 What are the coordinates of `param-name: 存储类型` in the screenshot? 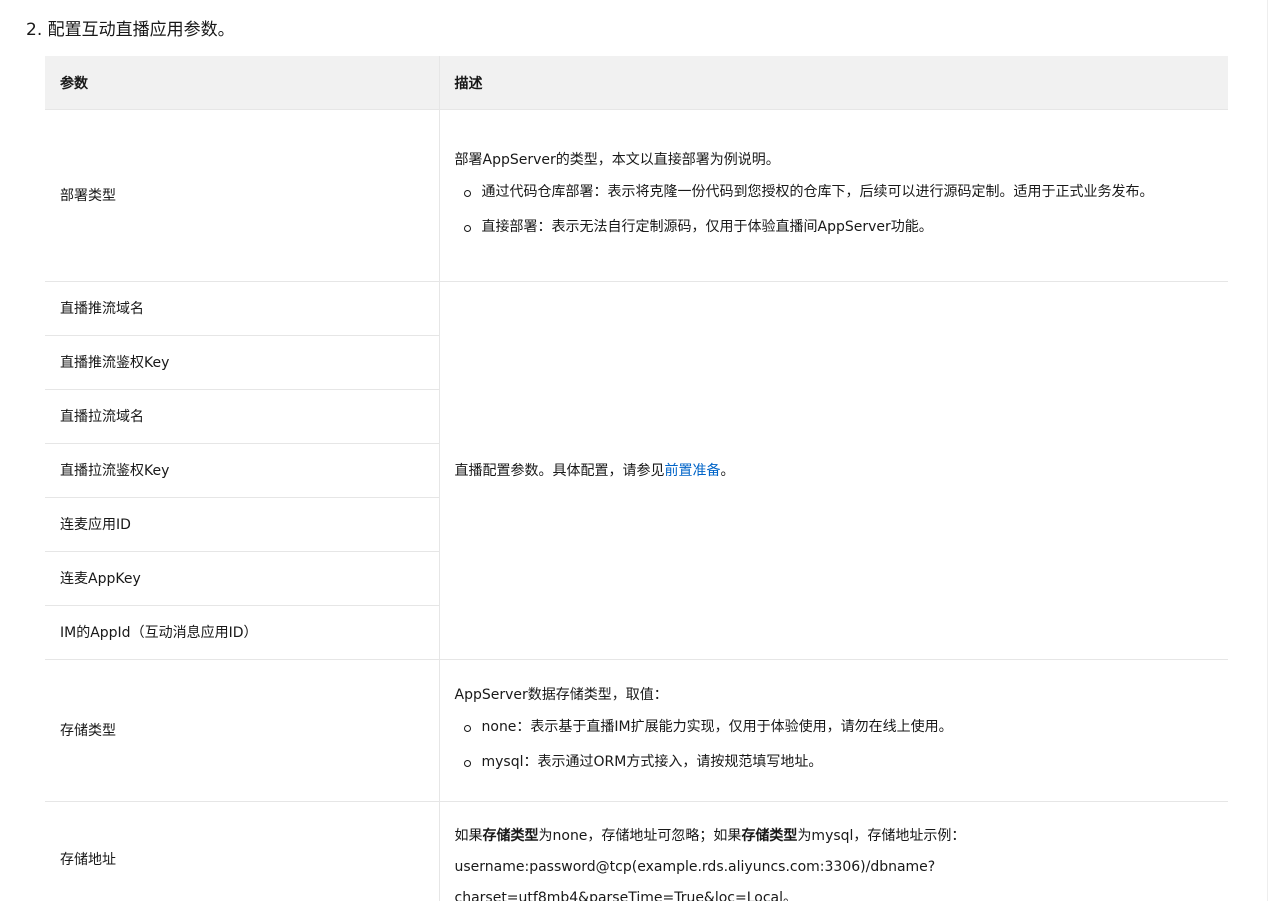 It's located at (242, 730).